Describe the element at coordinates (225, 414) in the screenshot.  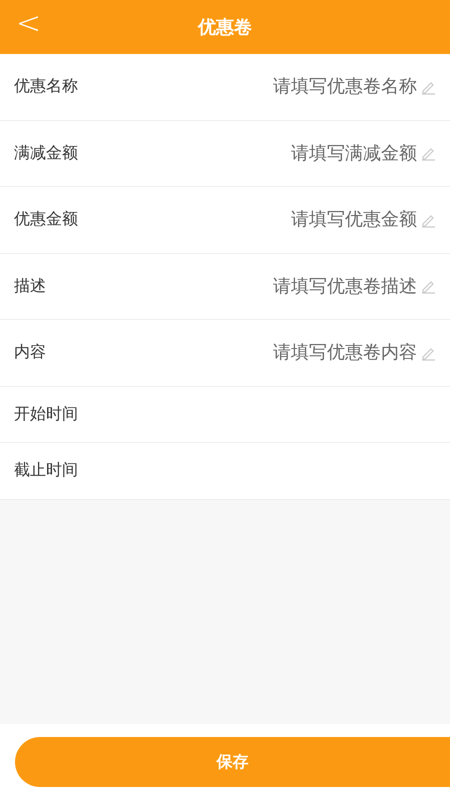
I see `date-picker-row: 开始时间` at that location.